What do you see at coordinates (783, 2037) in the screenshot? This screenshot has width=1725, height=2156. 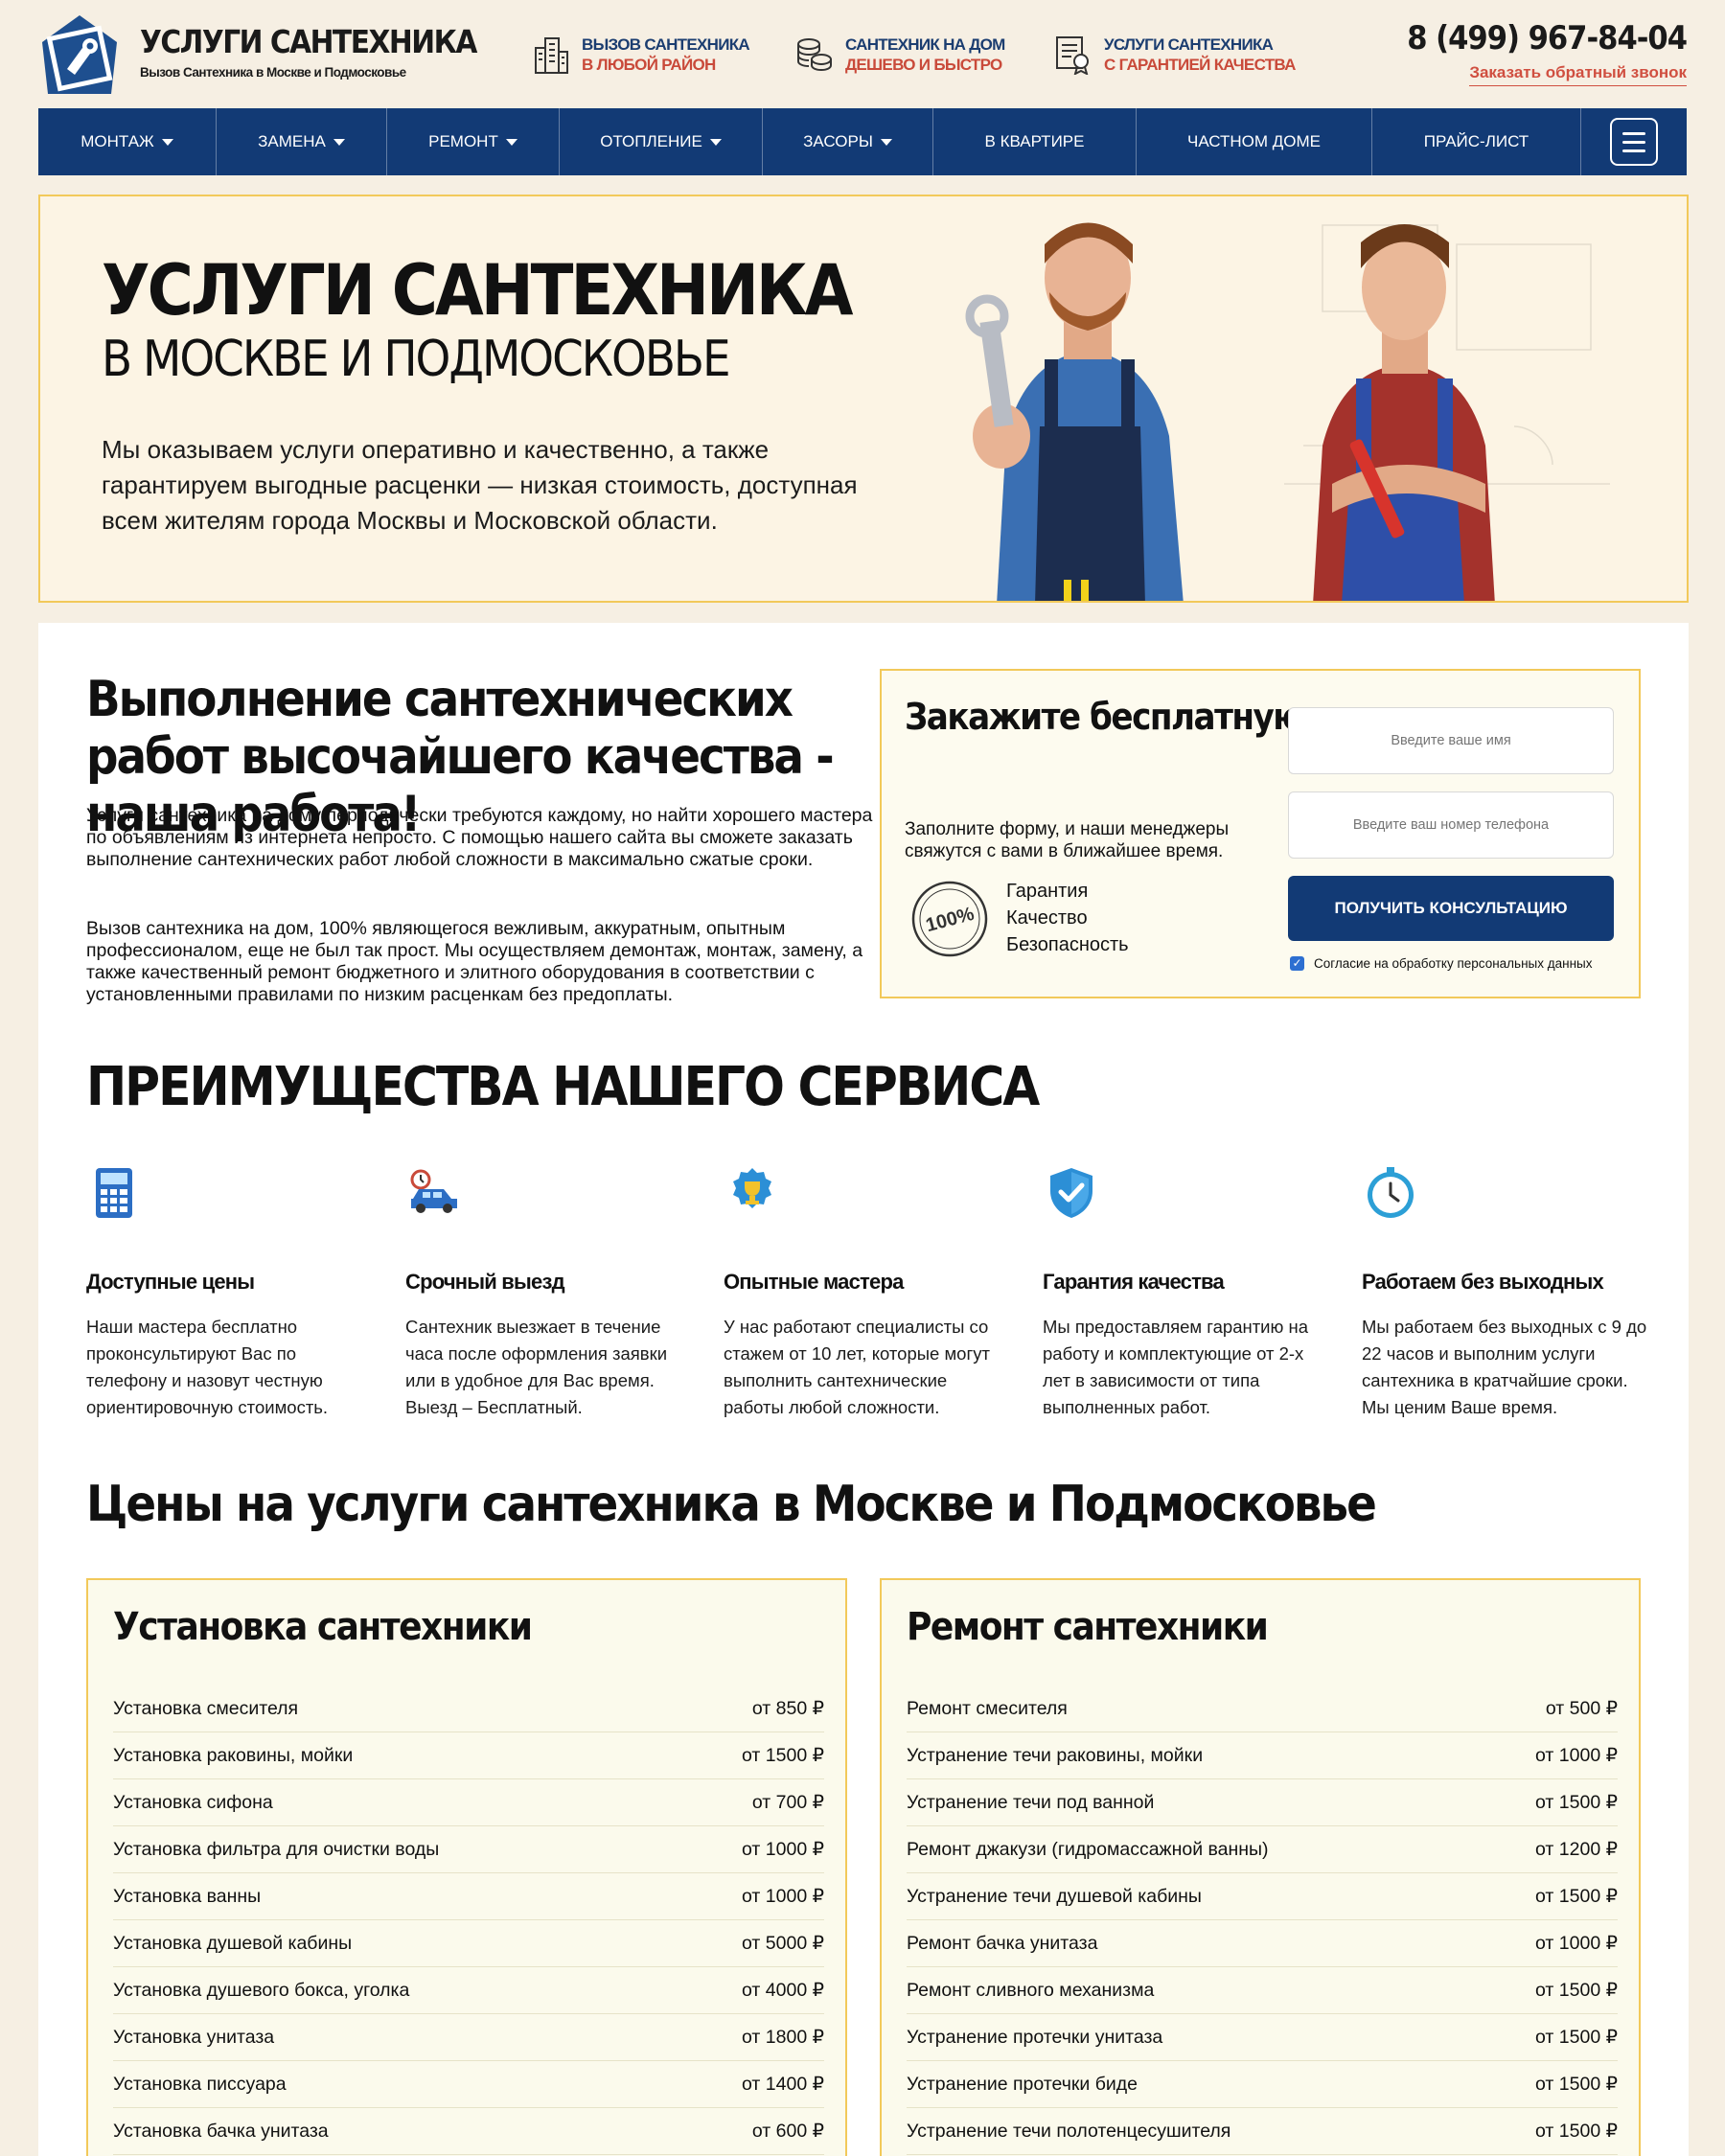 I see `service-price: от 1800 ₽` at bounding box center [783, 2037].